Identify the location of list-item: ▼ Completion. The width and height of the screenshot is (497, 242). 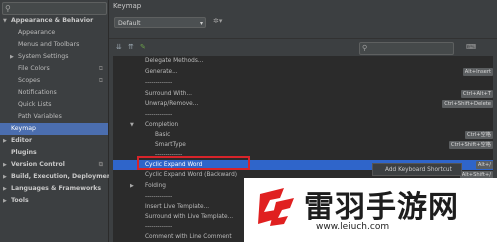
(303, 125).